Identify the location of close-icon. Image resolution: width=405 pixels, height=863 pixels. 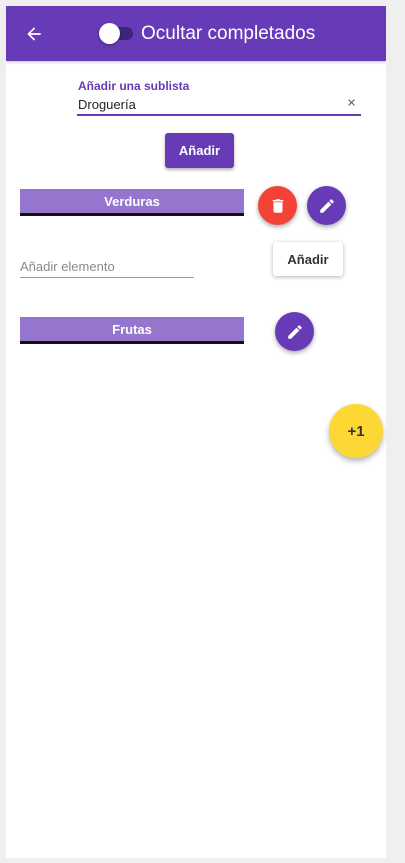
(351, 102).